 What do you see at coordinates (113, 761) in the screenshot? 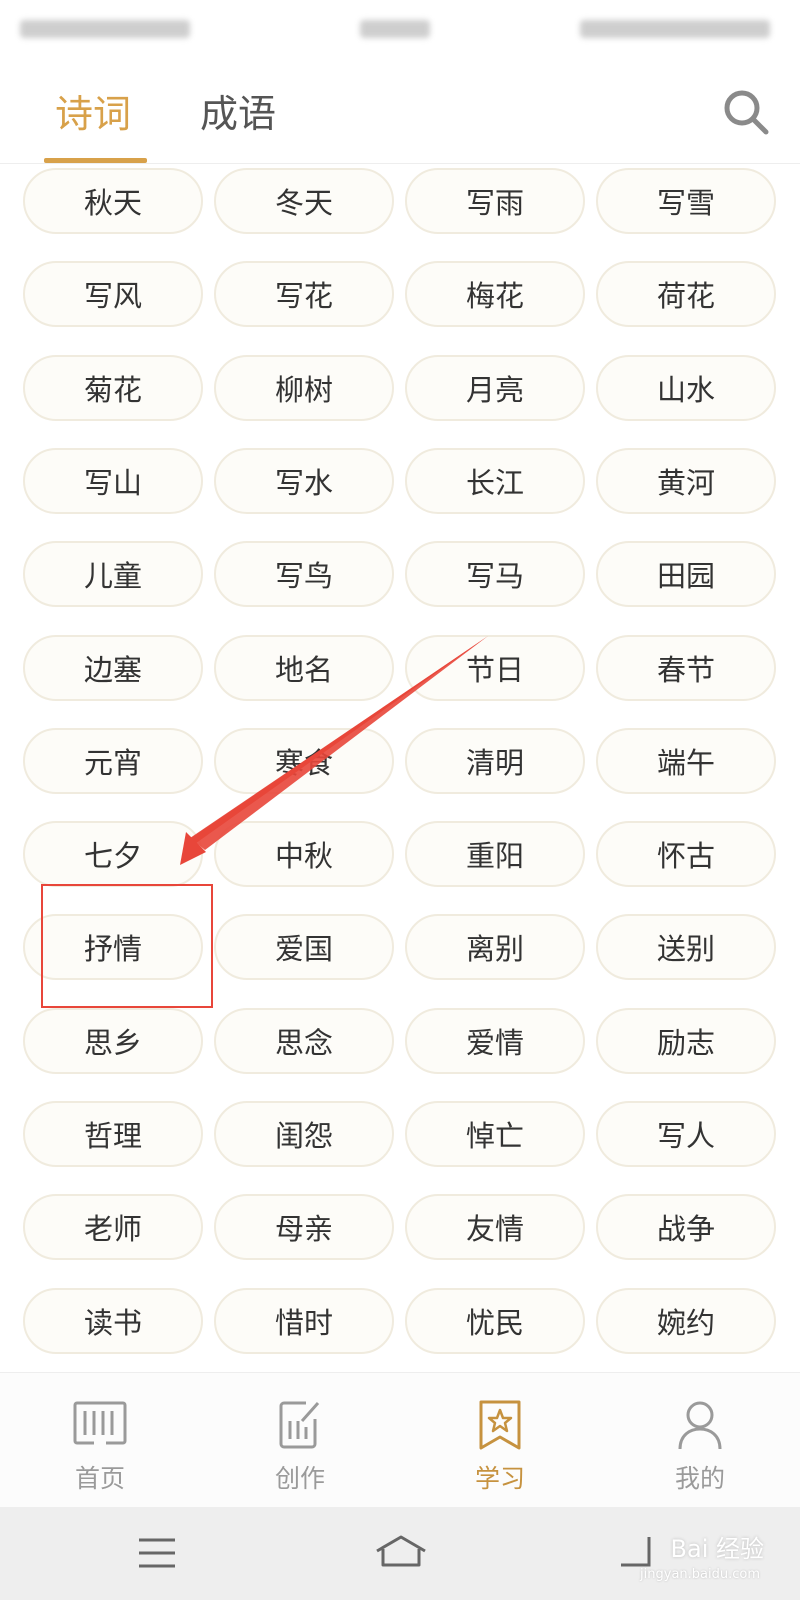
I see `topic-chip: 元宵` at bounding box center [113, 761].